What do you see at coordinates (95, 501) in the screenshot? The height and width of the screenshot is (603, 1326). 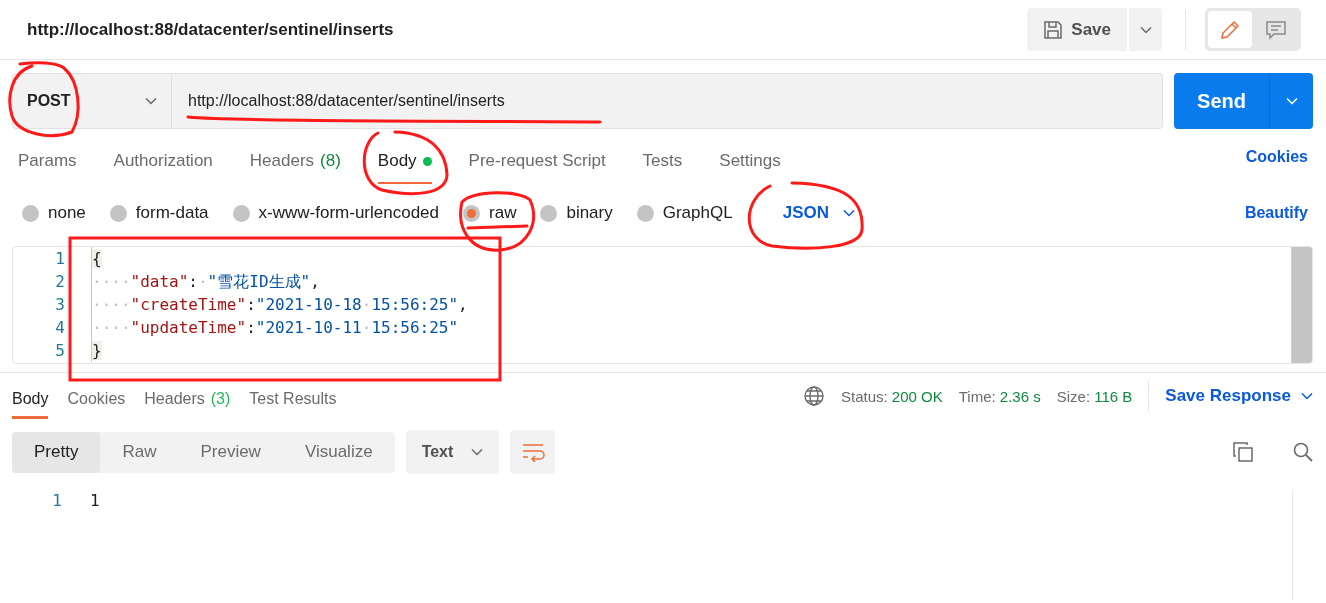 I see `response-line: 1` at bounding box center [95, 501].